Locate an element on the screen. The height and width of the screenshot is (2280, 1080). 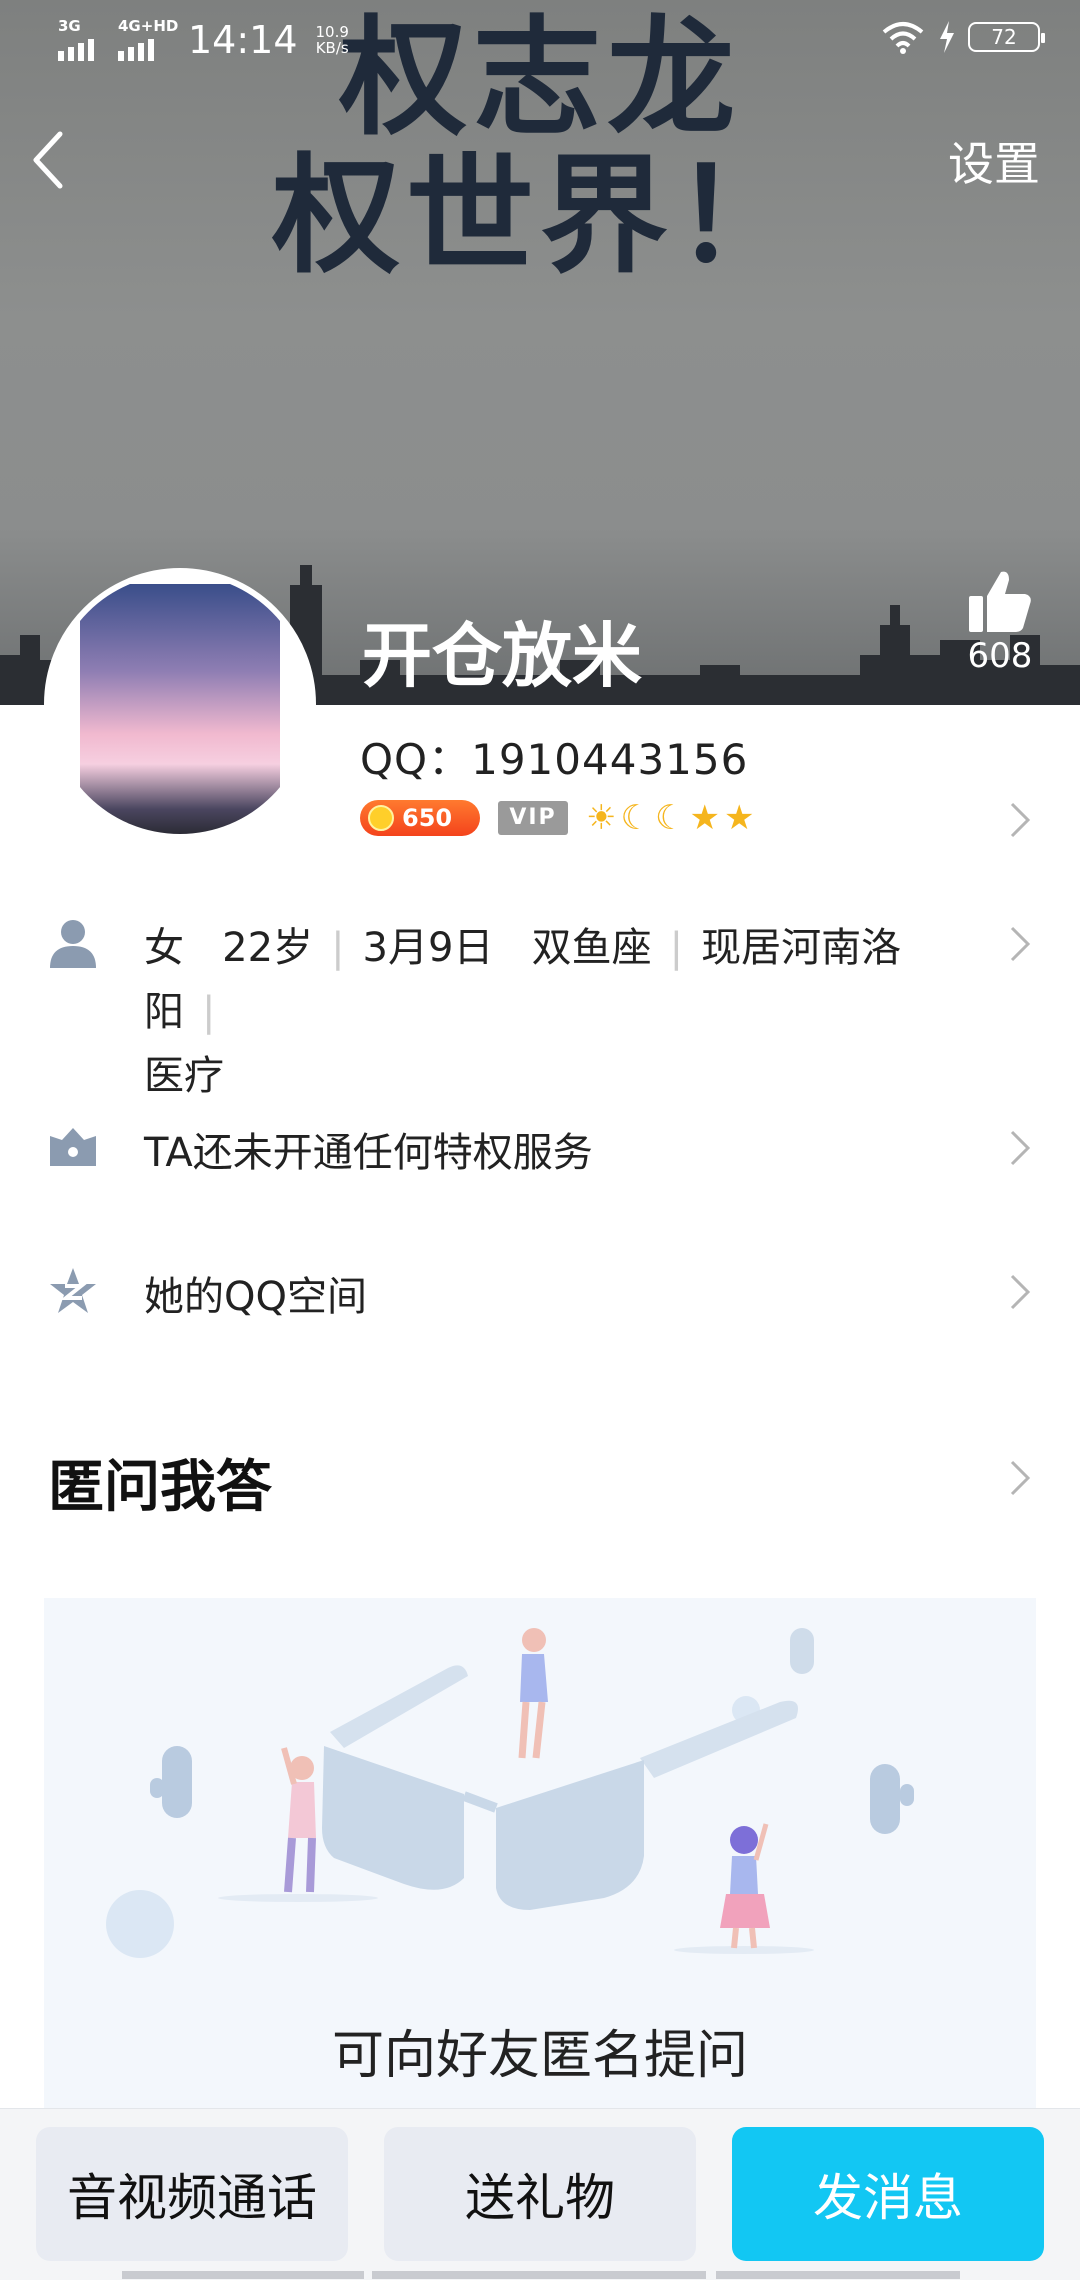
network-speed: 10.9 KB/s is located at coordinates (332, 40).